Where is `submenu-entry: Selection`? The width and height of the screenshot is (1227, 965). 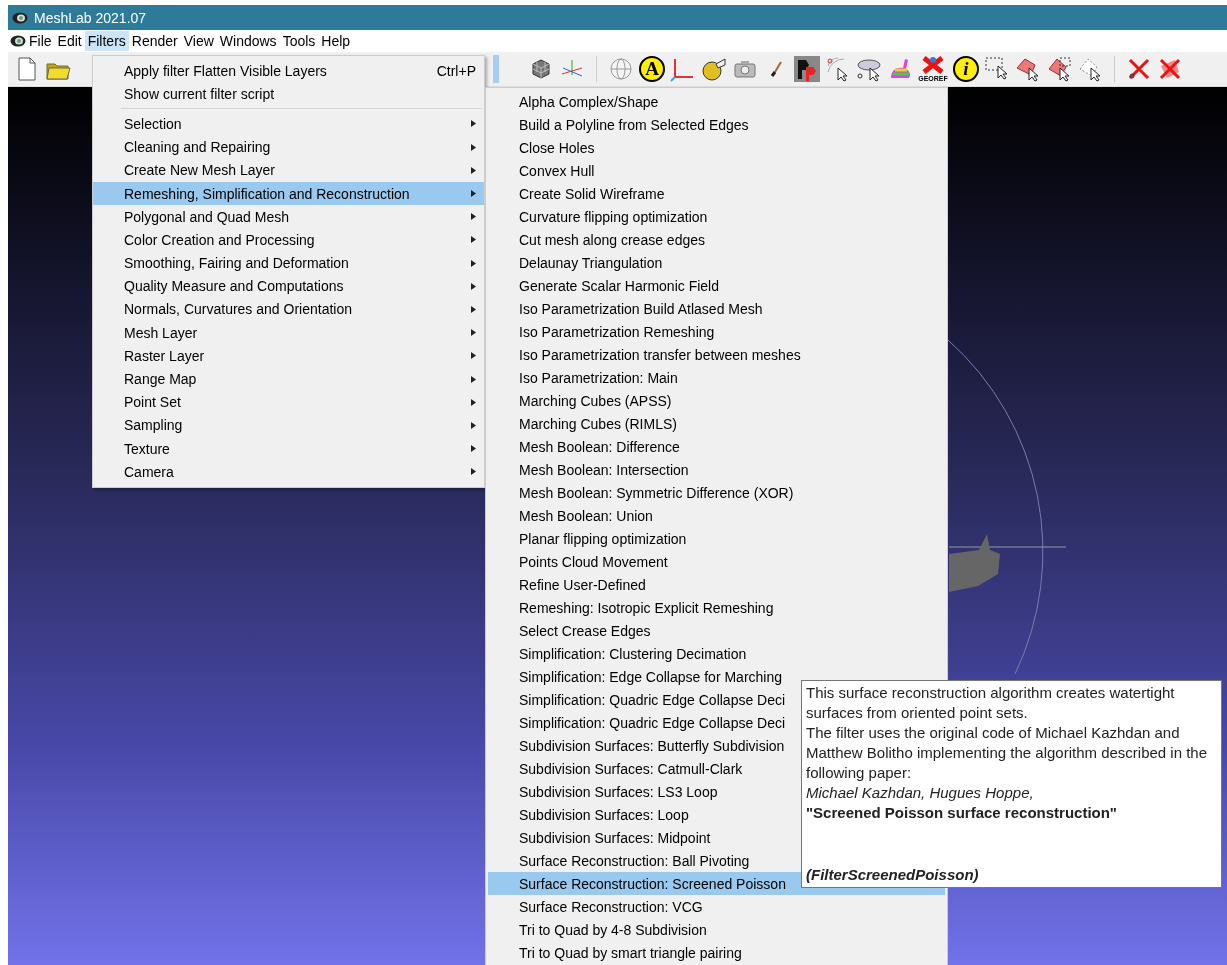 submenu-entry: Selection is located at coordinates (288, 124).